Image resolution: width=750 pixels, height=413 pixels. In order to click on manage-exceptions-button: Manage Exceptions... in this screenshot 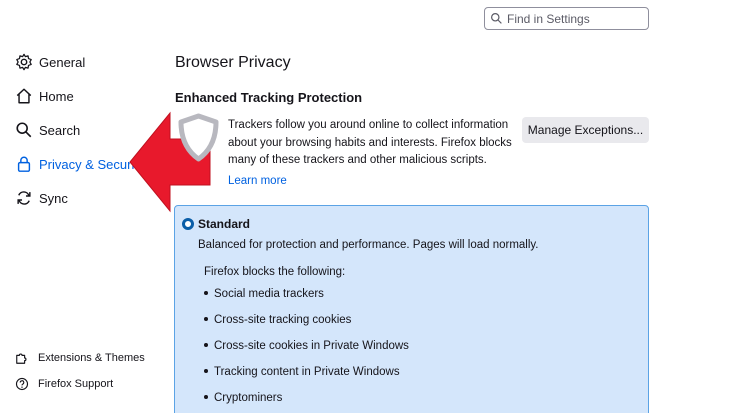, I will do `click(585, 130)`.